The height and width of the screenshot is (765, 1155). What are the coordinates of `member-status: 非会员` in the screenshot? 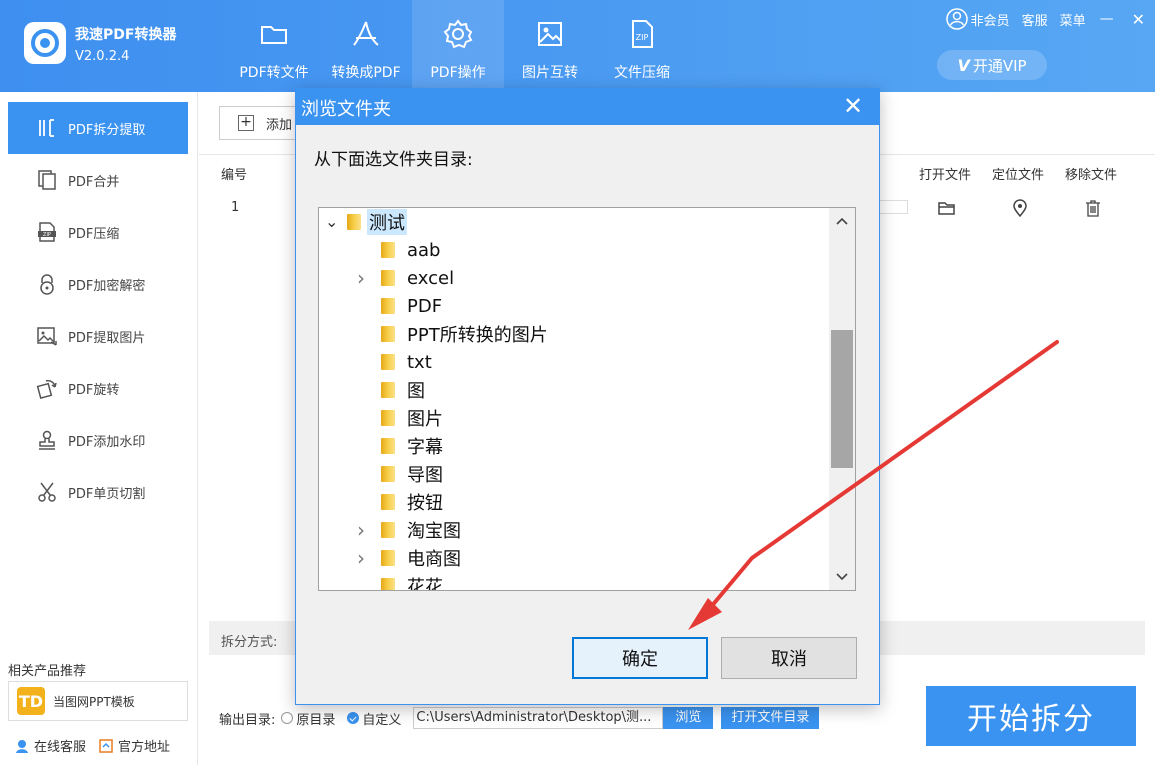 It's located at (990, 19).